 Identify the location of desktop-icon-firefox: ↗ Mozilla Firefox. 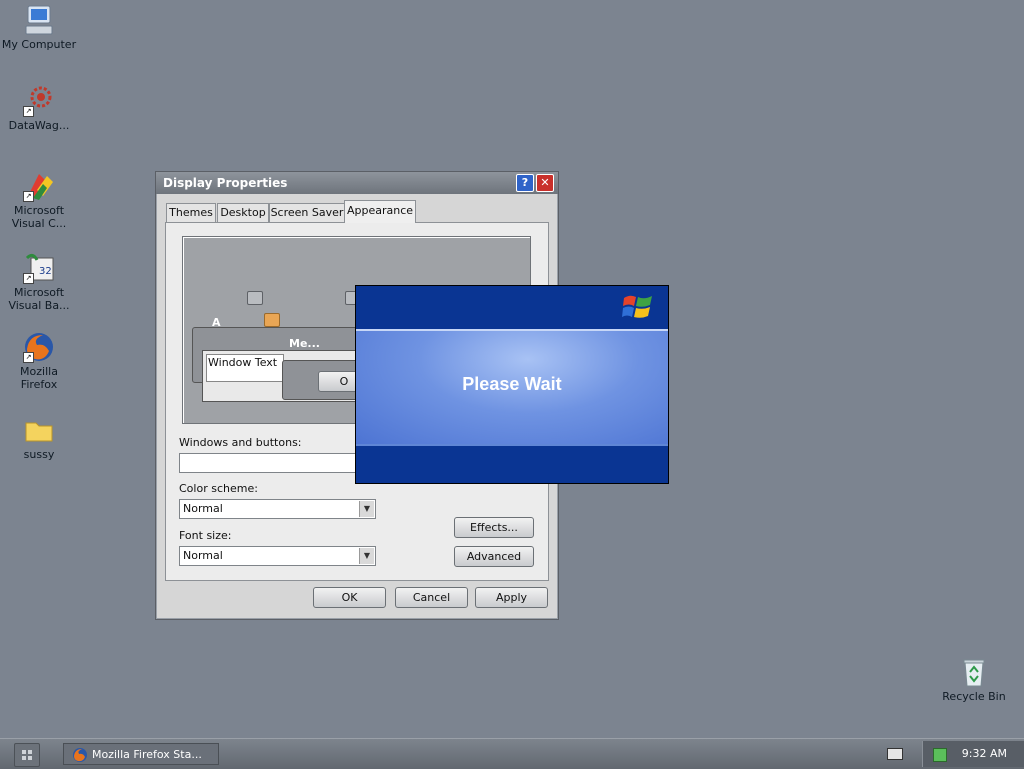
(39, 361).